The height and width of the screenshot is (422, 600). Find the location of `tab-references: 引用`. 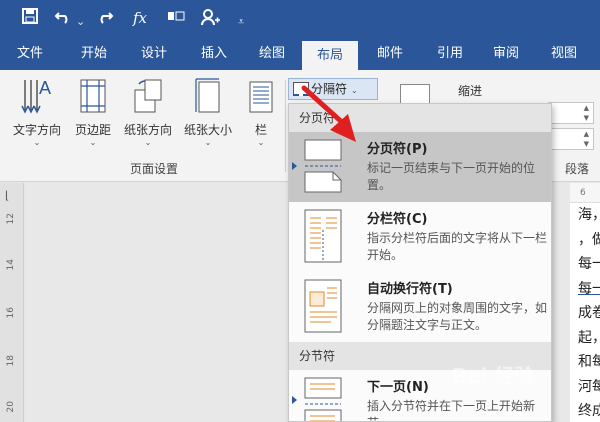

tab-references: 引用 is located at coordinates (450, 54).